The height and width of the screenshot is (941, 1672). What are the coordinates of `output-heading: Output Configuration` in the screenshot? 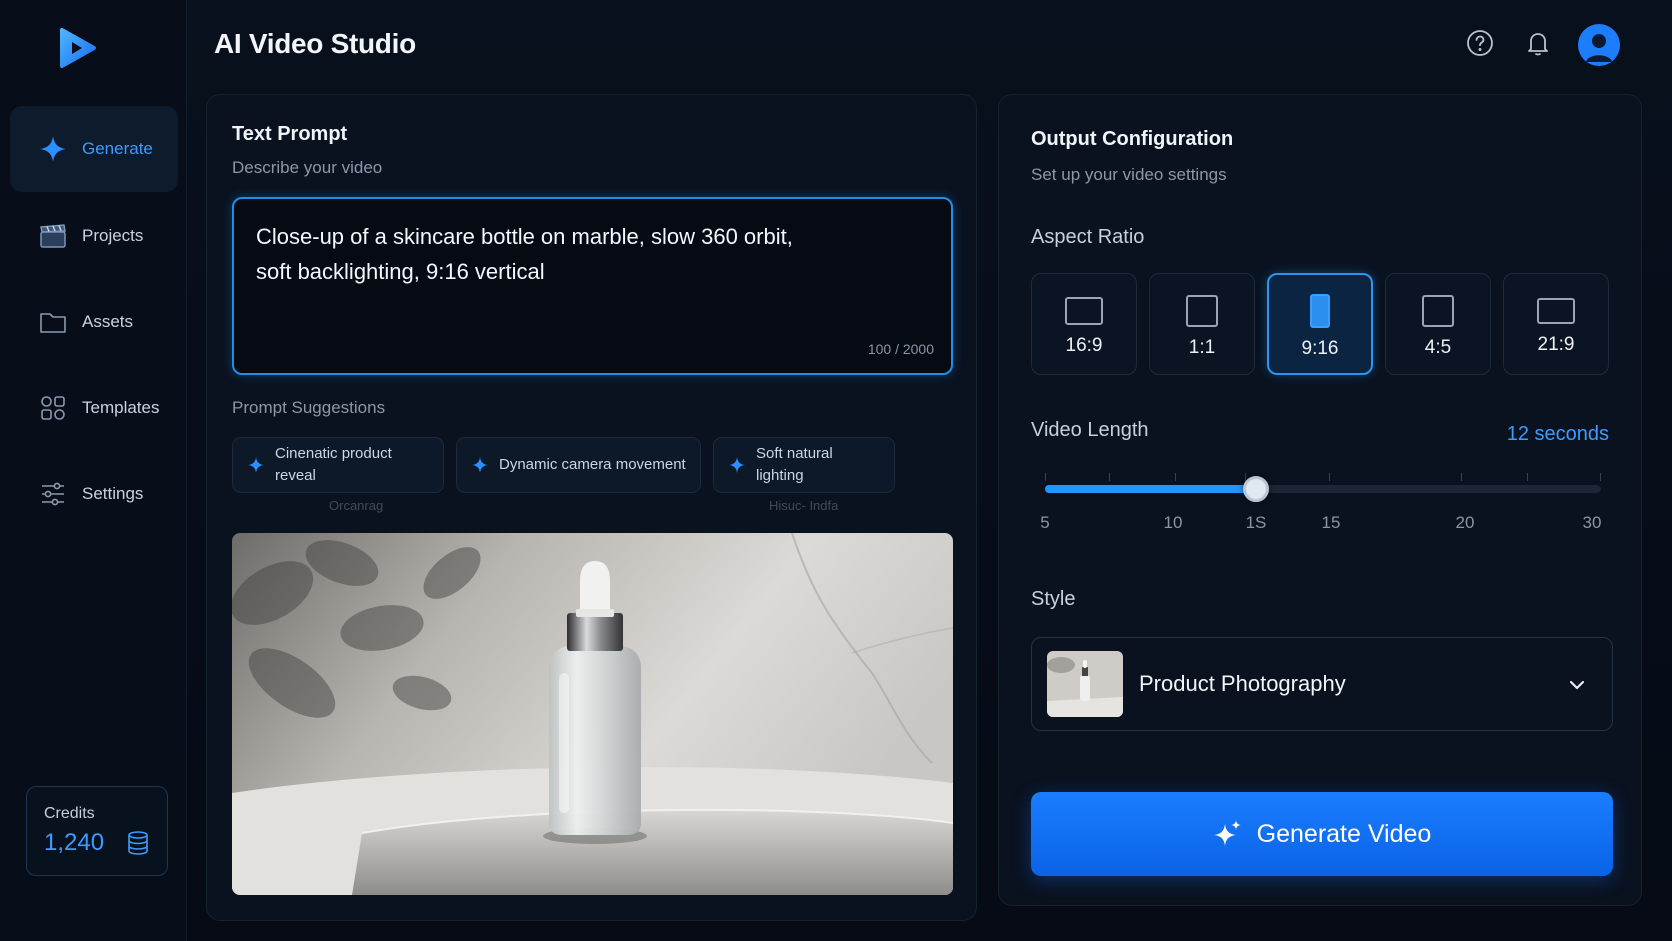 It's located at (1132, 139).